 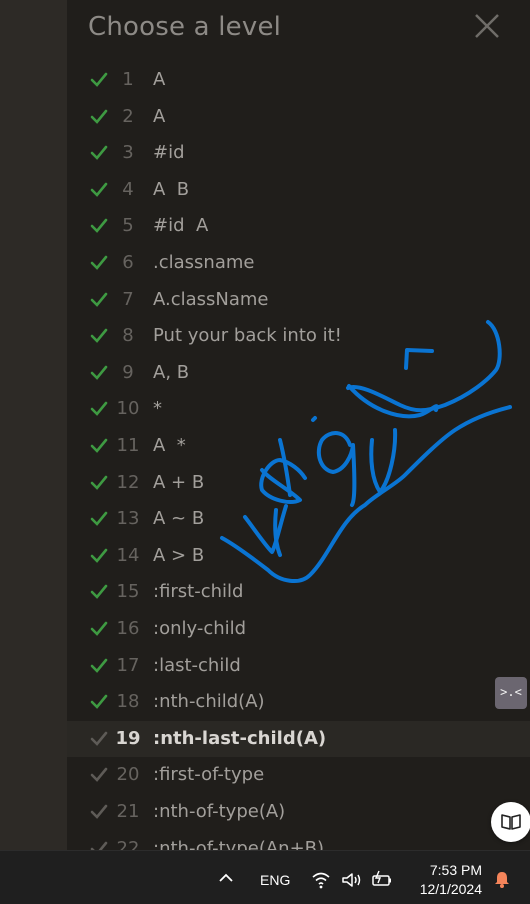 I want to click on book-icon, so click(x=511, y=822).